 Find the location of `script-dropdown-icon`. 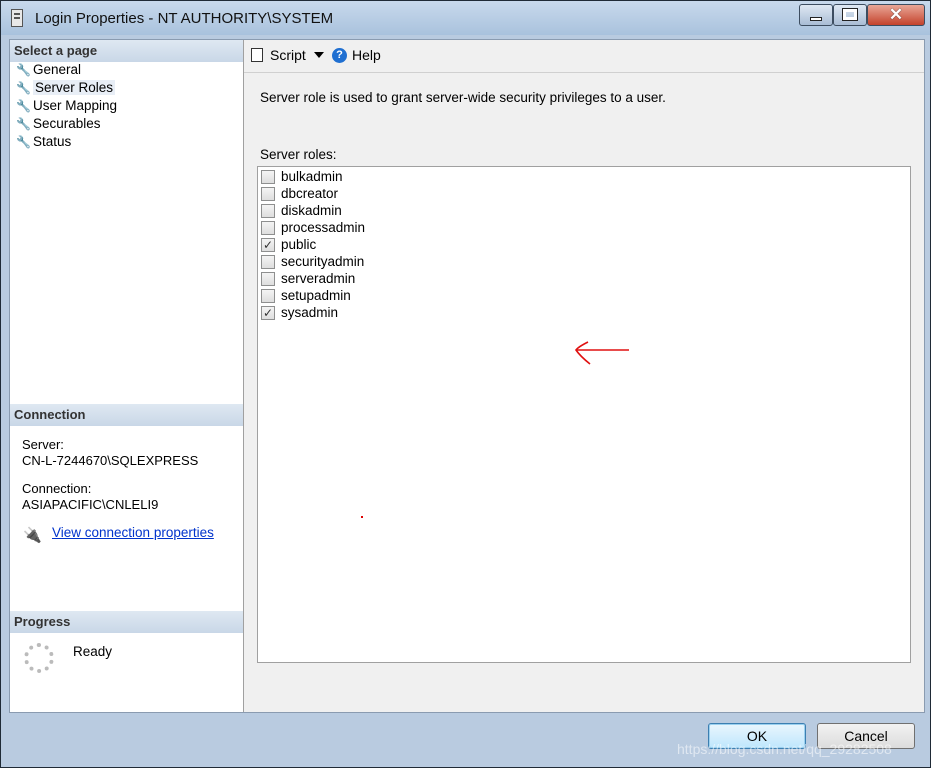

script-dropdown-icon is located at coordinates (319, 55).